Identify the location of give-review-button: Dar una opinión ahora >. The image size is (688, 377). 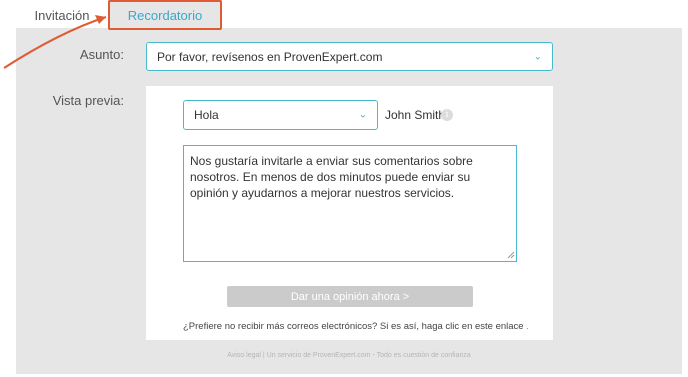
(350, 296).